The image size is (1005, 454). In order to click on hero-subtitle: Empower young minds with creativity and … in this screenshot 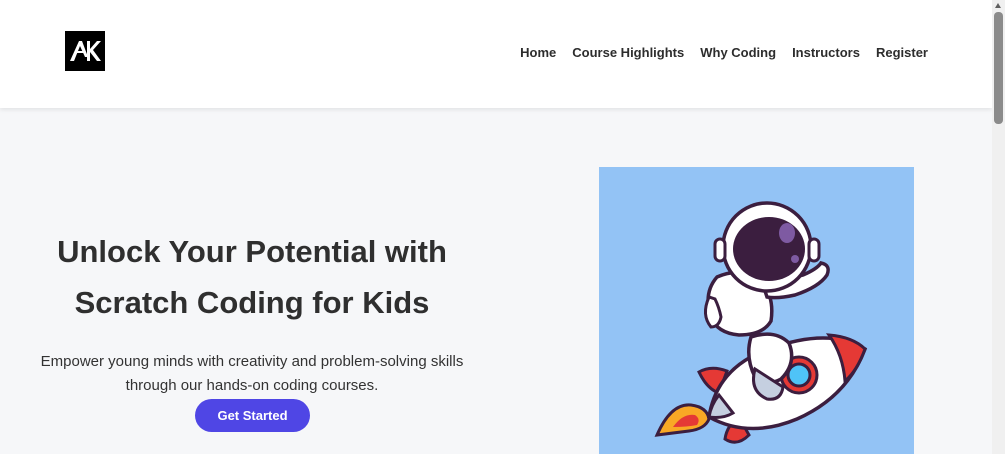, I will do `click(252, 374)`.